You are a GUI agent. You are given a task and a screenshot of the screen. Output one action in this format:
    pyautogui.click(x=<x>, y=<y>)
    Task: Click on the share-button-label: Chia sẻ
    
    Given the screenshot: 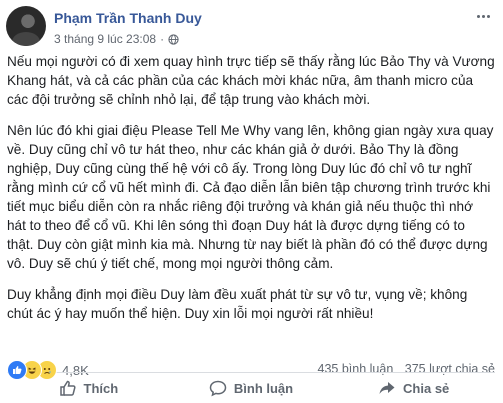 What is the action you would take?
    pyautogui.click(x=426, y=388)
    